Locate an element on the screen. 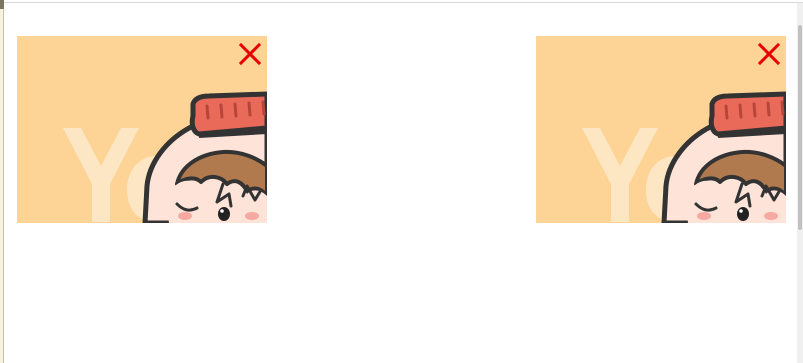 The image size is (803, 363). vertical-scrollbar is located at coordinates (800, 183).